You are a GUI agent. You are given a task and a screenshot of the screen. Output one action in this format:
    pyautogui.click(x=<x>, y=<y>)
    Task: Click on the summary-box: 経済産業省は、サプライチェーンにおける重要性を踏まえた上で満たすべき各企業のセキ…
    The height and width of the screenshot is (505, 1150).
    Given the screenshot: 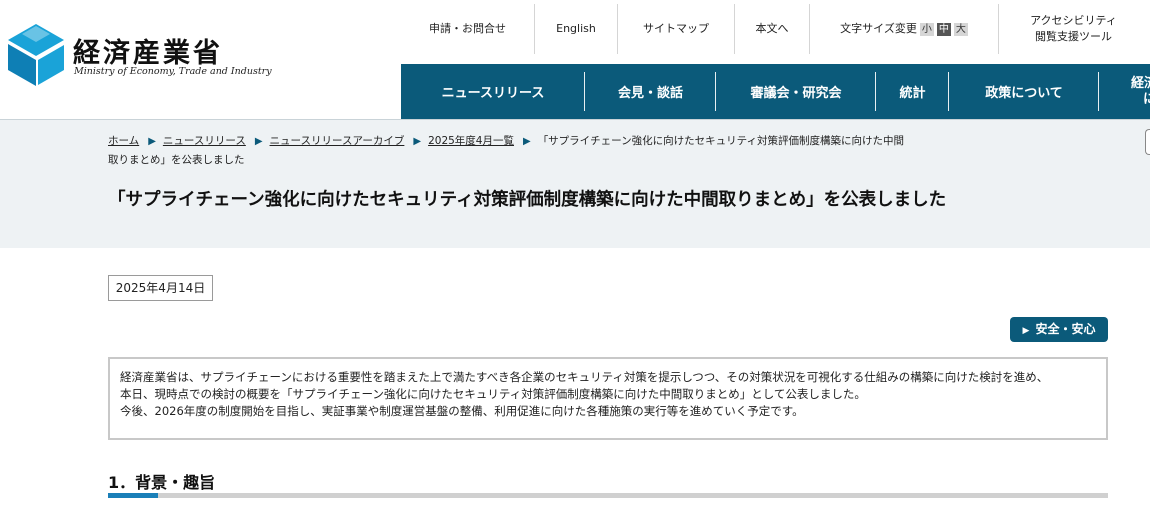 What is the action you would take?
    pyautogui.click(x=608, y=398)
    